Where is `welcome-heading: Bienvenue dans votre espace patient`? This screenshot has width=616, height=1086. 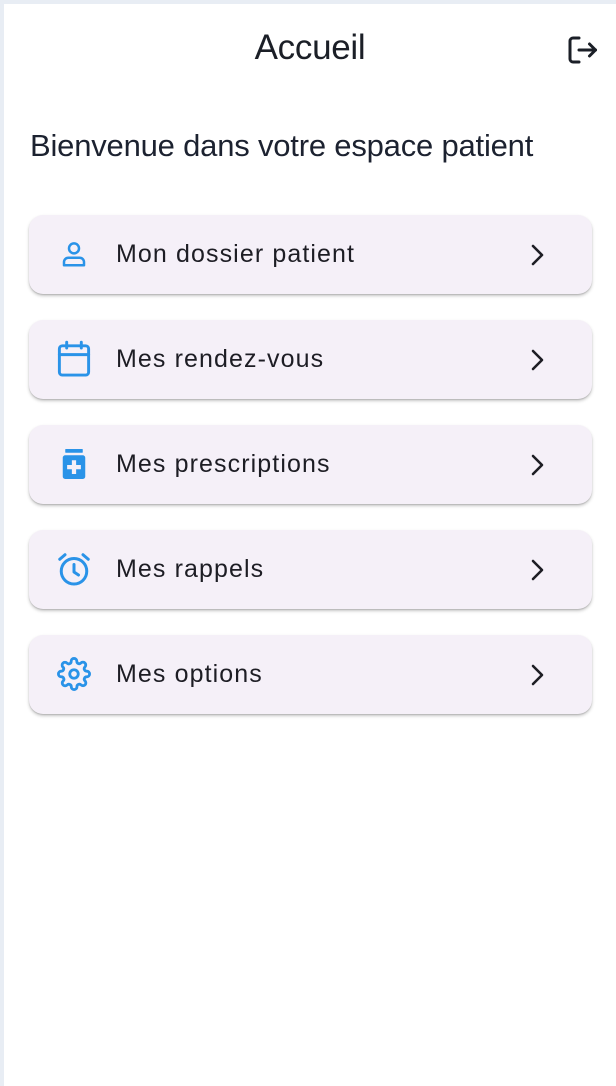 welcome-heading: Bienvenue dans votre espace patient is located at coordinates (282, 145).